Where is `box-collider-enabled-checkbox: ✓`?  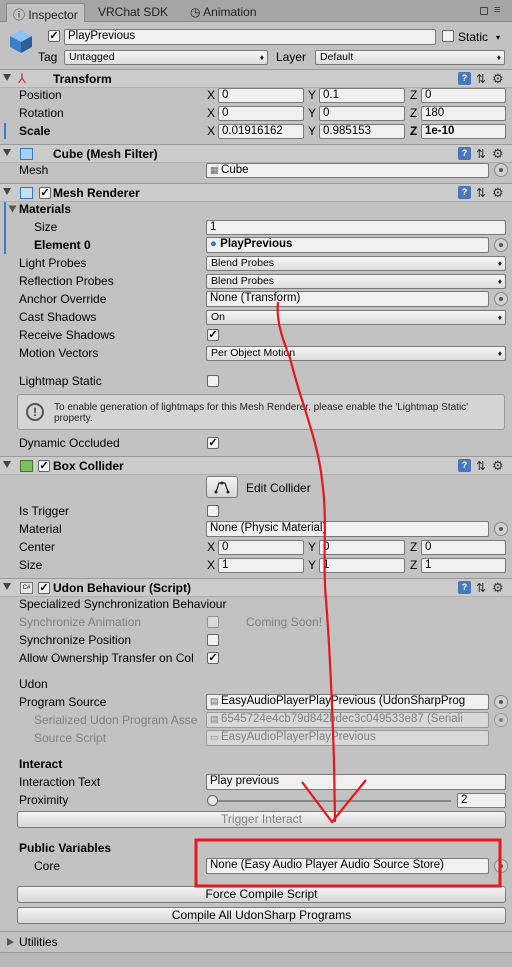
box-collider-enabled-checkbox: ✓ is located at coordinates (44, 466).